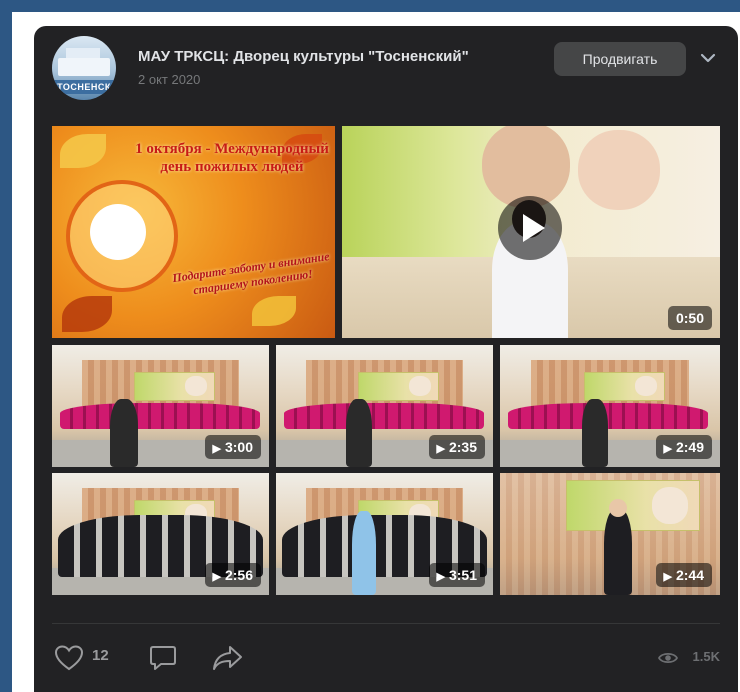 The height and width of the screenshot is (692, 740). What do you see at coordinates (620, 59) in the screenshot?
I see `promote-button: Продвигать` at bounding box center [620, 59].